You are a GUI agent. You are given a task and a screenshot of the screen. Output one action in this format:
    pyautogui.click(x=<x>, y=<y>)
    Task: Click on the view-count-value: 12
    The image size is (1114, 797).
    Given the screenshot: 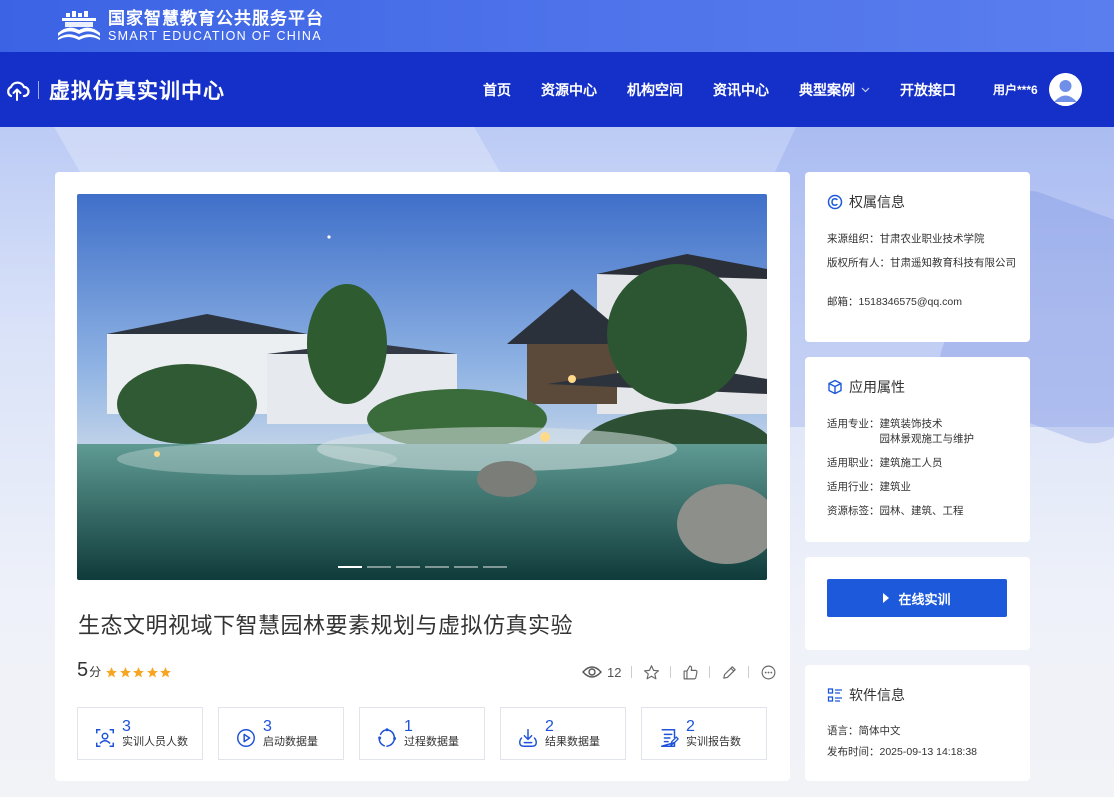 What is the action you would take?
    pyautogui.click(x=614, y=672)
    